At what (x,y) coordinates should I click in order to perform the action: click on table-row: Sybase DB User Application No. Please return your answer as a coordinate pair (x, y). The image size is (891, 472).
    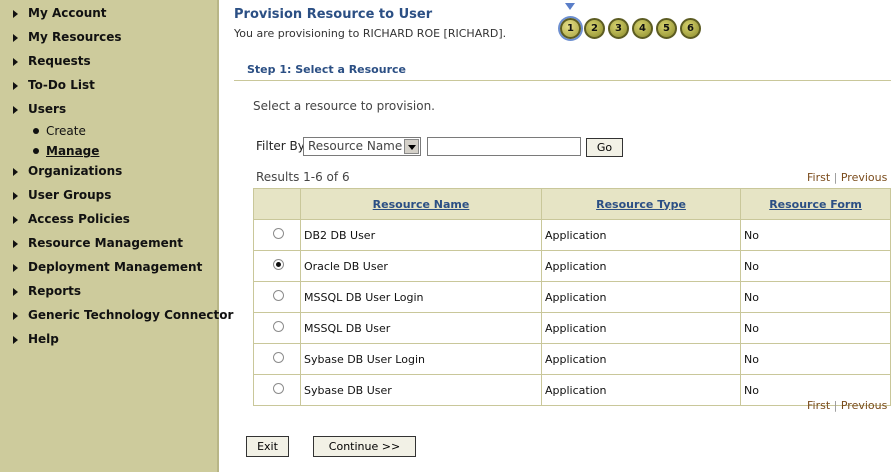
    Looking at the image, I should click on (572, 390).